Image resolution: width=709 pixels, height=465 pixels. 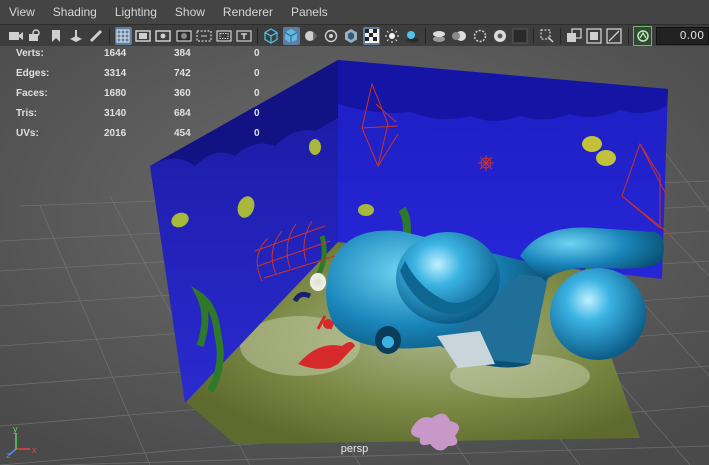 I want to click on menu-lighting: Lighting, so click(x=136, y=12).